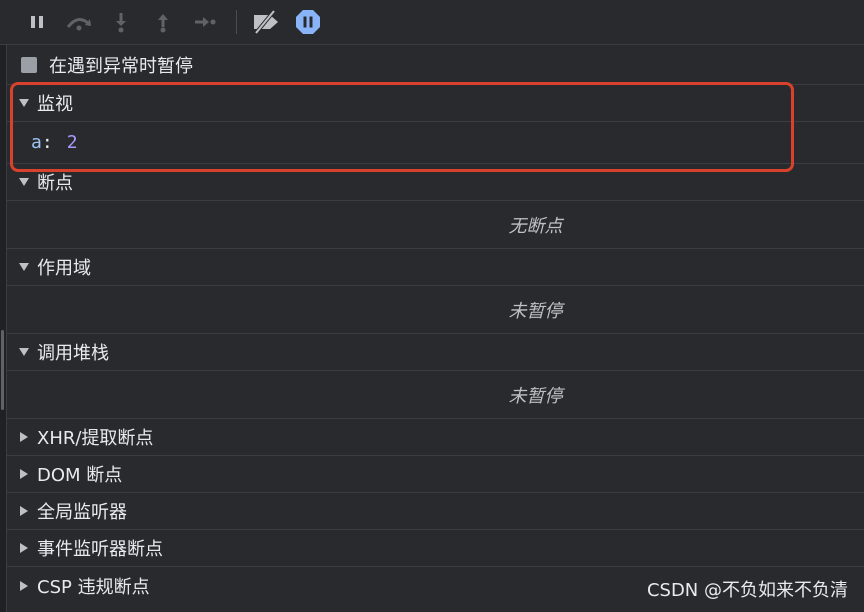 Image resolution: width=864 pixels, height=612 pixels. I want to click on pause-on-exceptions-checkbox, so click(29, 64).